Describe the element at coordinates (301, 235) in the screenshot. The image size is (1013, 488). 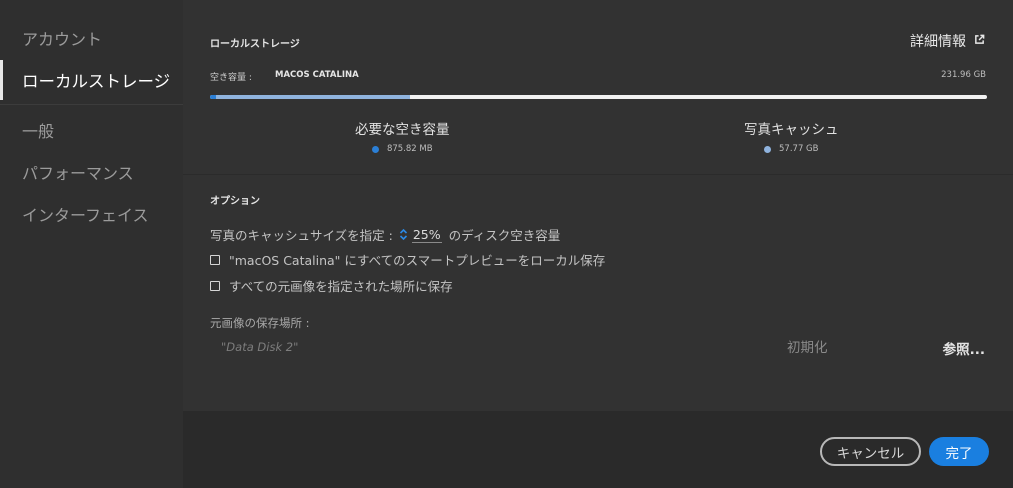
I see `cache-size-prefix: 写真のキャッシュサイズを指定 :` at that location.